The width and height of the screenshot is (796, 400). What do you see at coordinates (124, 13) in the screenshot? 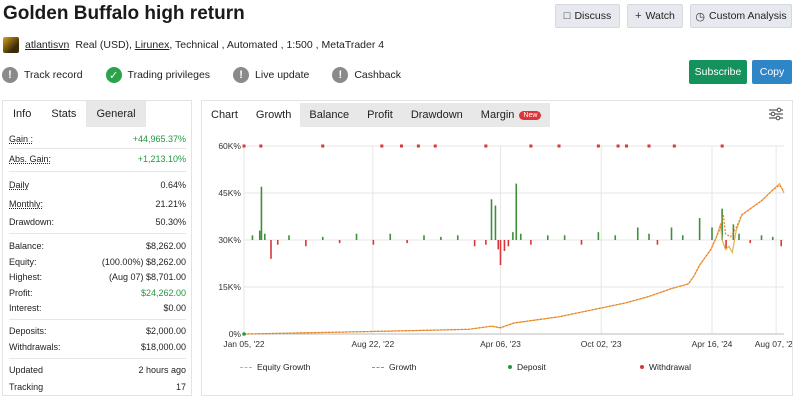
I see `page-title: Golden Buffalo high return` at bounding box center [124, 13].